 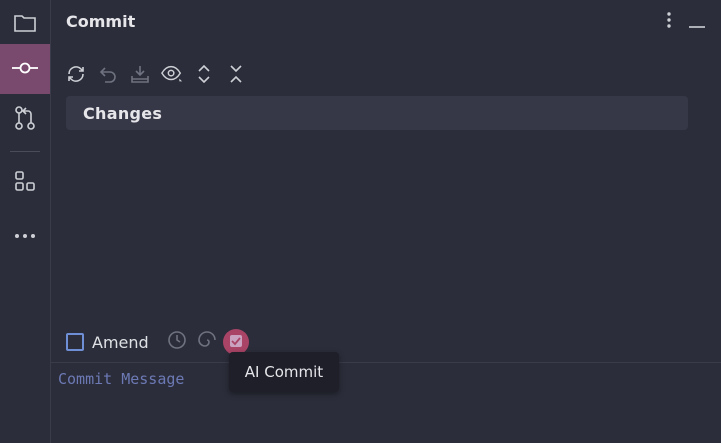 I want to click on more-tools-button, so click(x=25, y=233).